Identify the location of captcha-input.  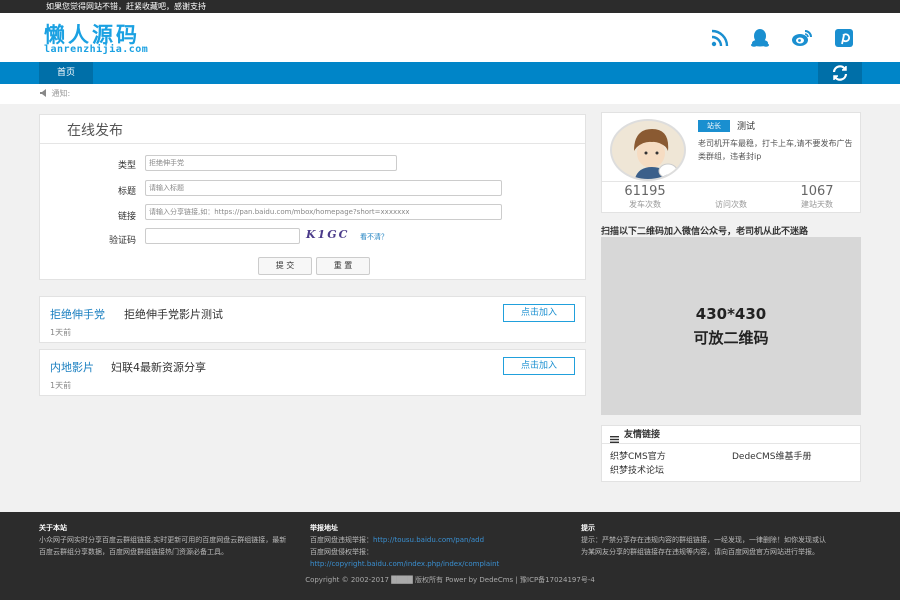
(222, 236).